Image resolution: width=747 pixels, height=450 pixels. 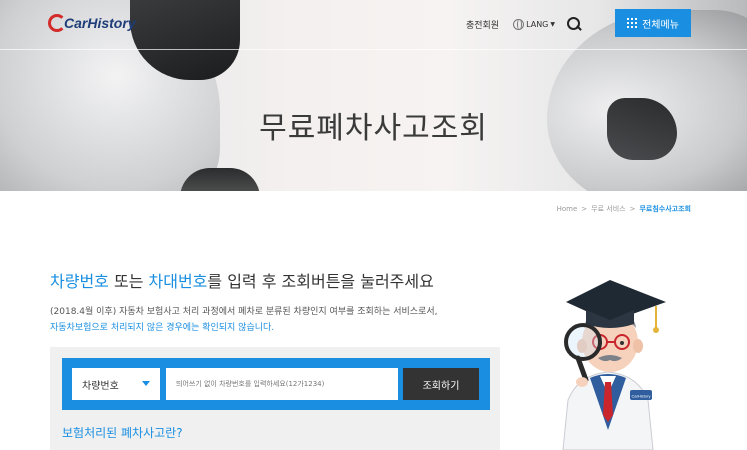 I want to click on headline-keyword-vin: 차대번호, so click(x=178, y=281).